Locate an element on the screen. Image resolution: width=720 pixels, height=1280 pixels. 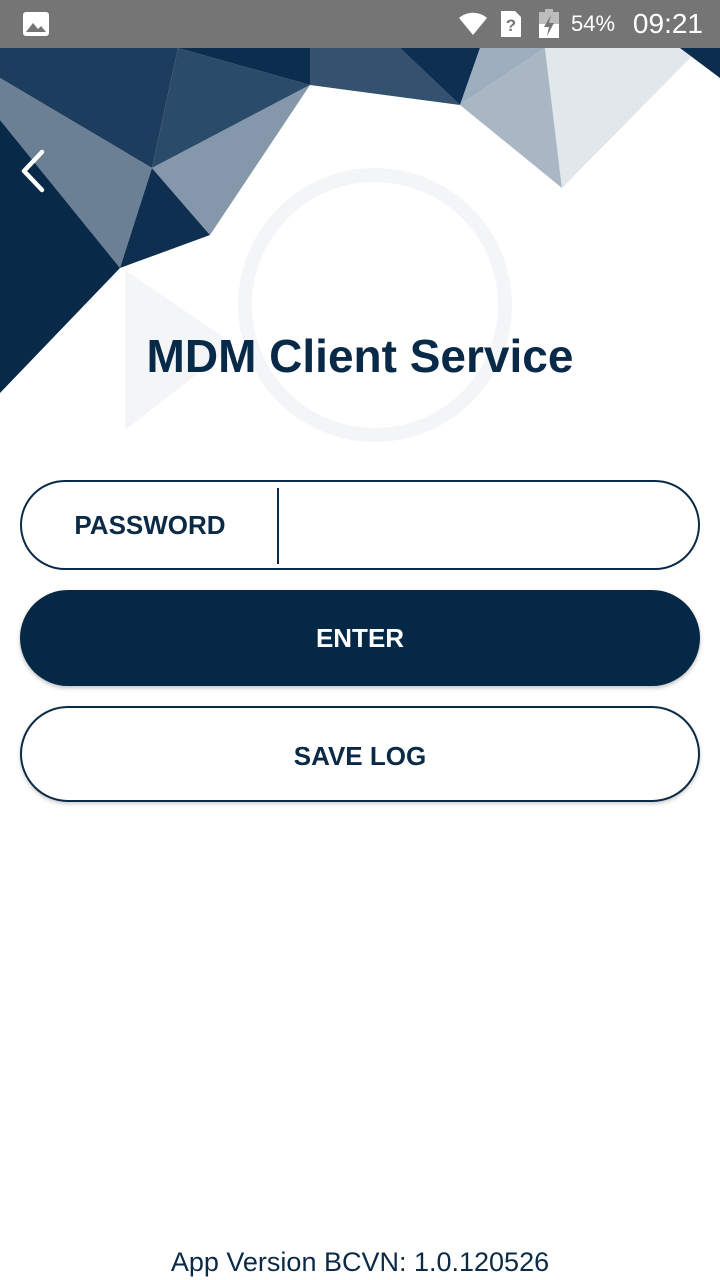
chevron-left-icon is located at coordinates (33, 171).